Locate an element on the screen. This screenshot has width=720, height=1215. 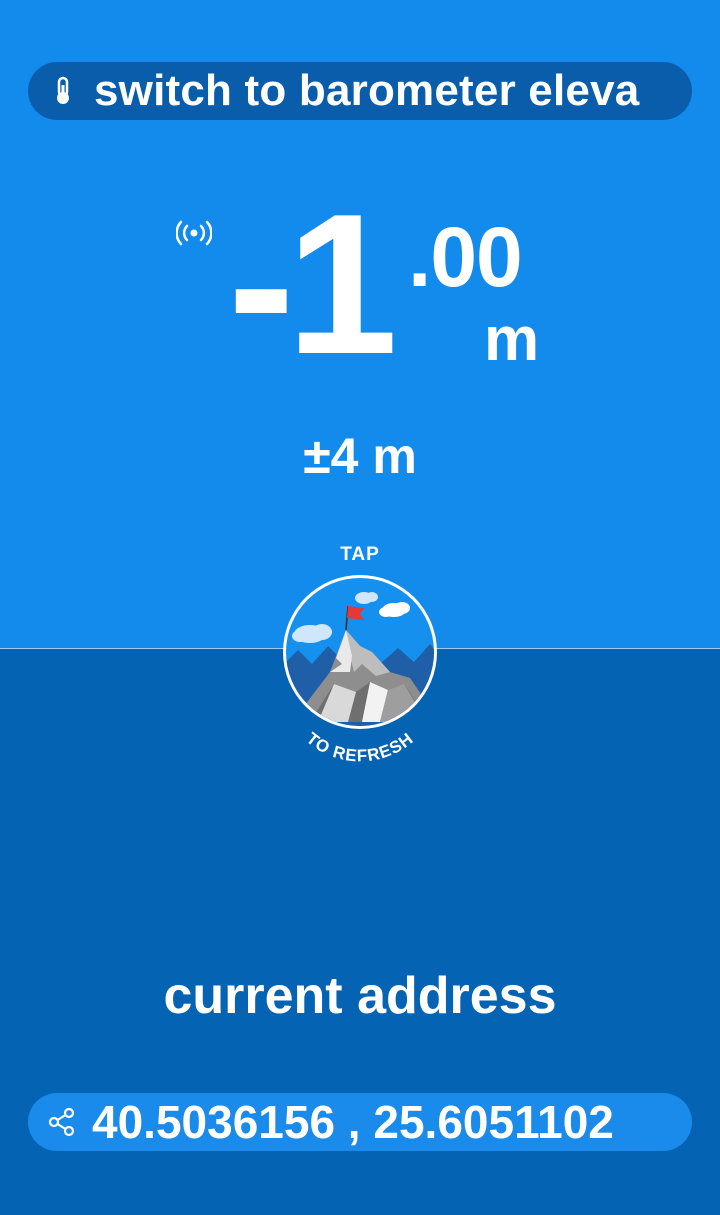
switch-mode-button: switch to barometer eleva is located at coordinates (360, 91).